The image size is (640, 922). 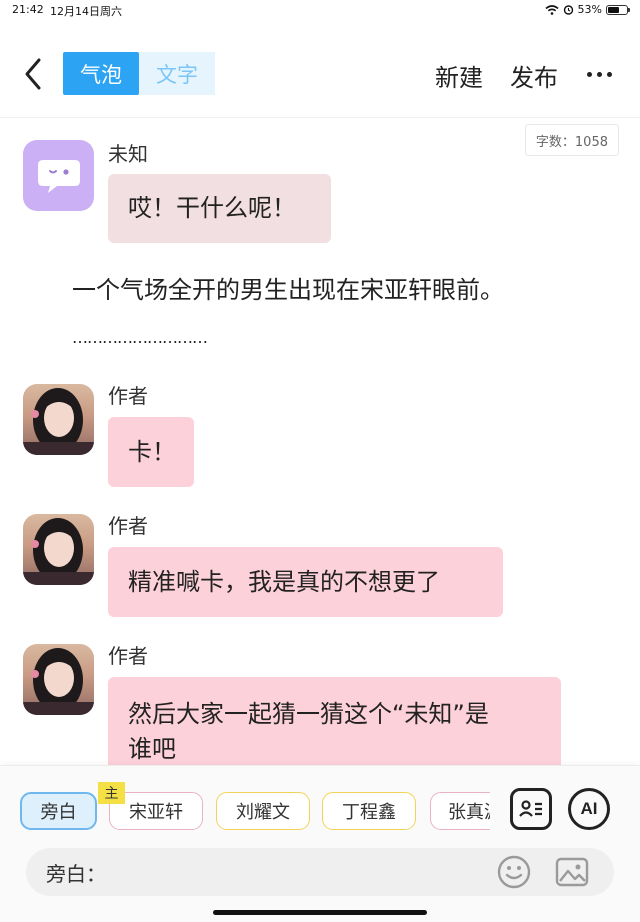 What do you see at coordinates (263, 811) in the screenshot?
I see `character-chip-liu-yaowen: 刘耀文` at bounding box center [263, 811].